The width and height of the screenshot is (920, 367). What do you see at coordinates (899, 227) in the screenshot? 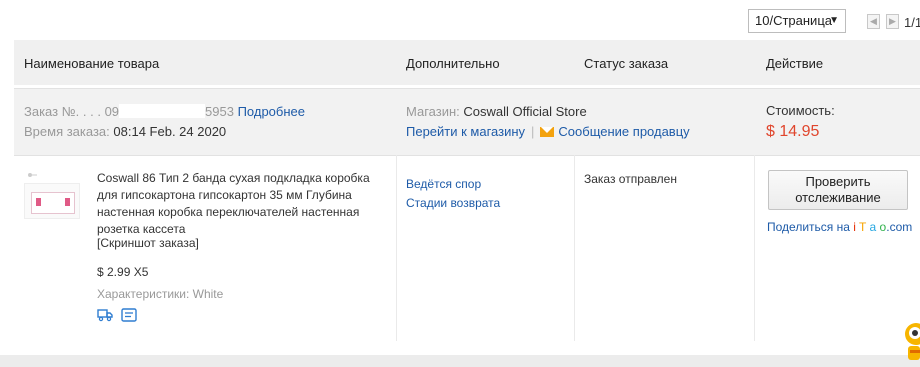
I see `share-brand-com: .com` at bounding box center [899, 227].